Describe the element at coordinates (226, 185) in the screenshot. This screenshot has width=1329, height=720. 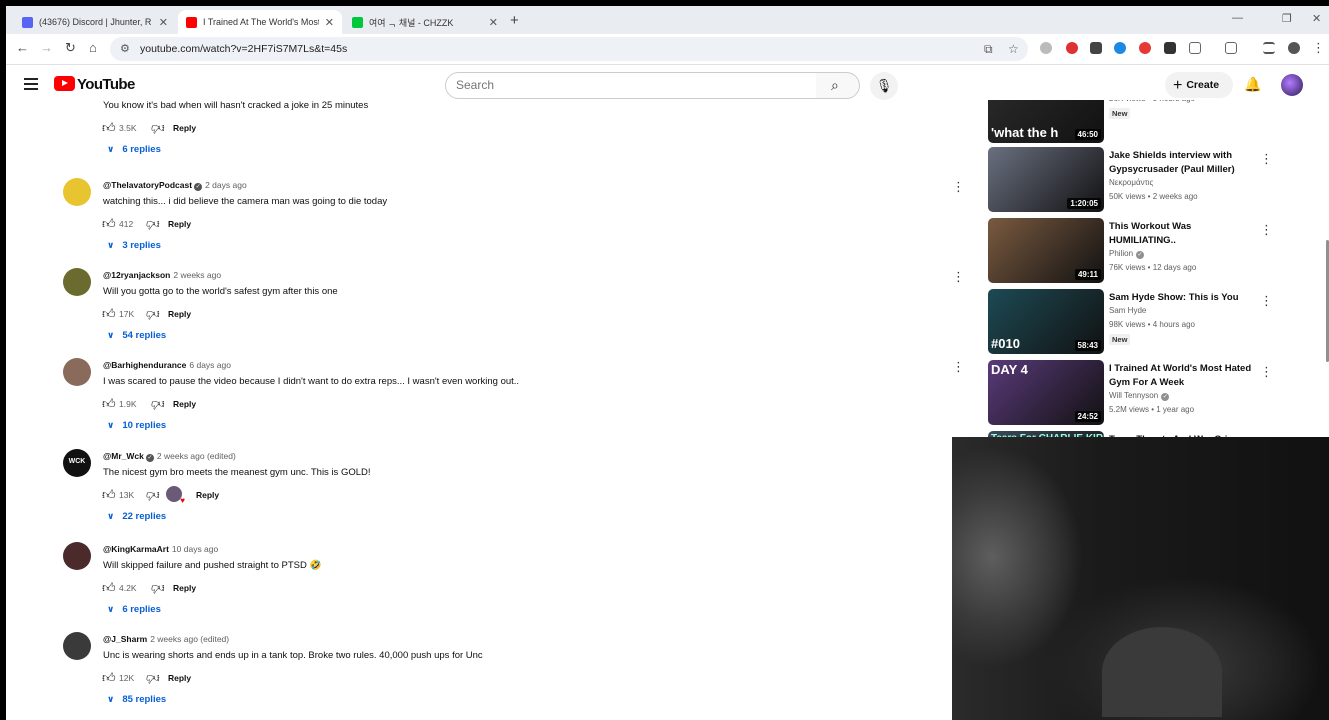
I see `comment-time: 2 days ago` at that location.